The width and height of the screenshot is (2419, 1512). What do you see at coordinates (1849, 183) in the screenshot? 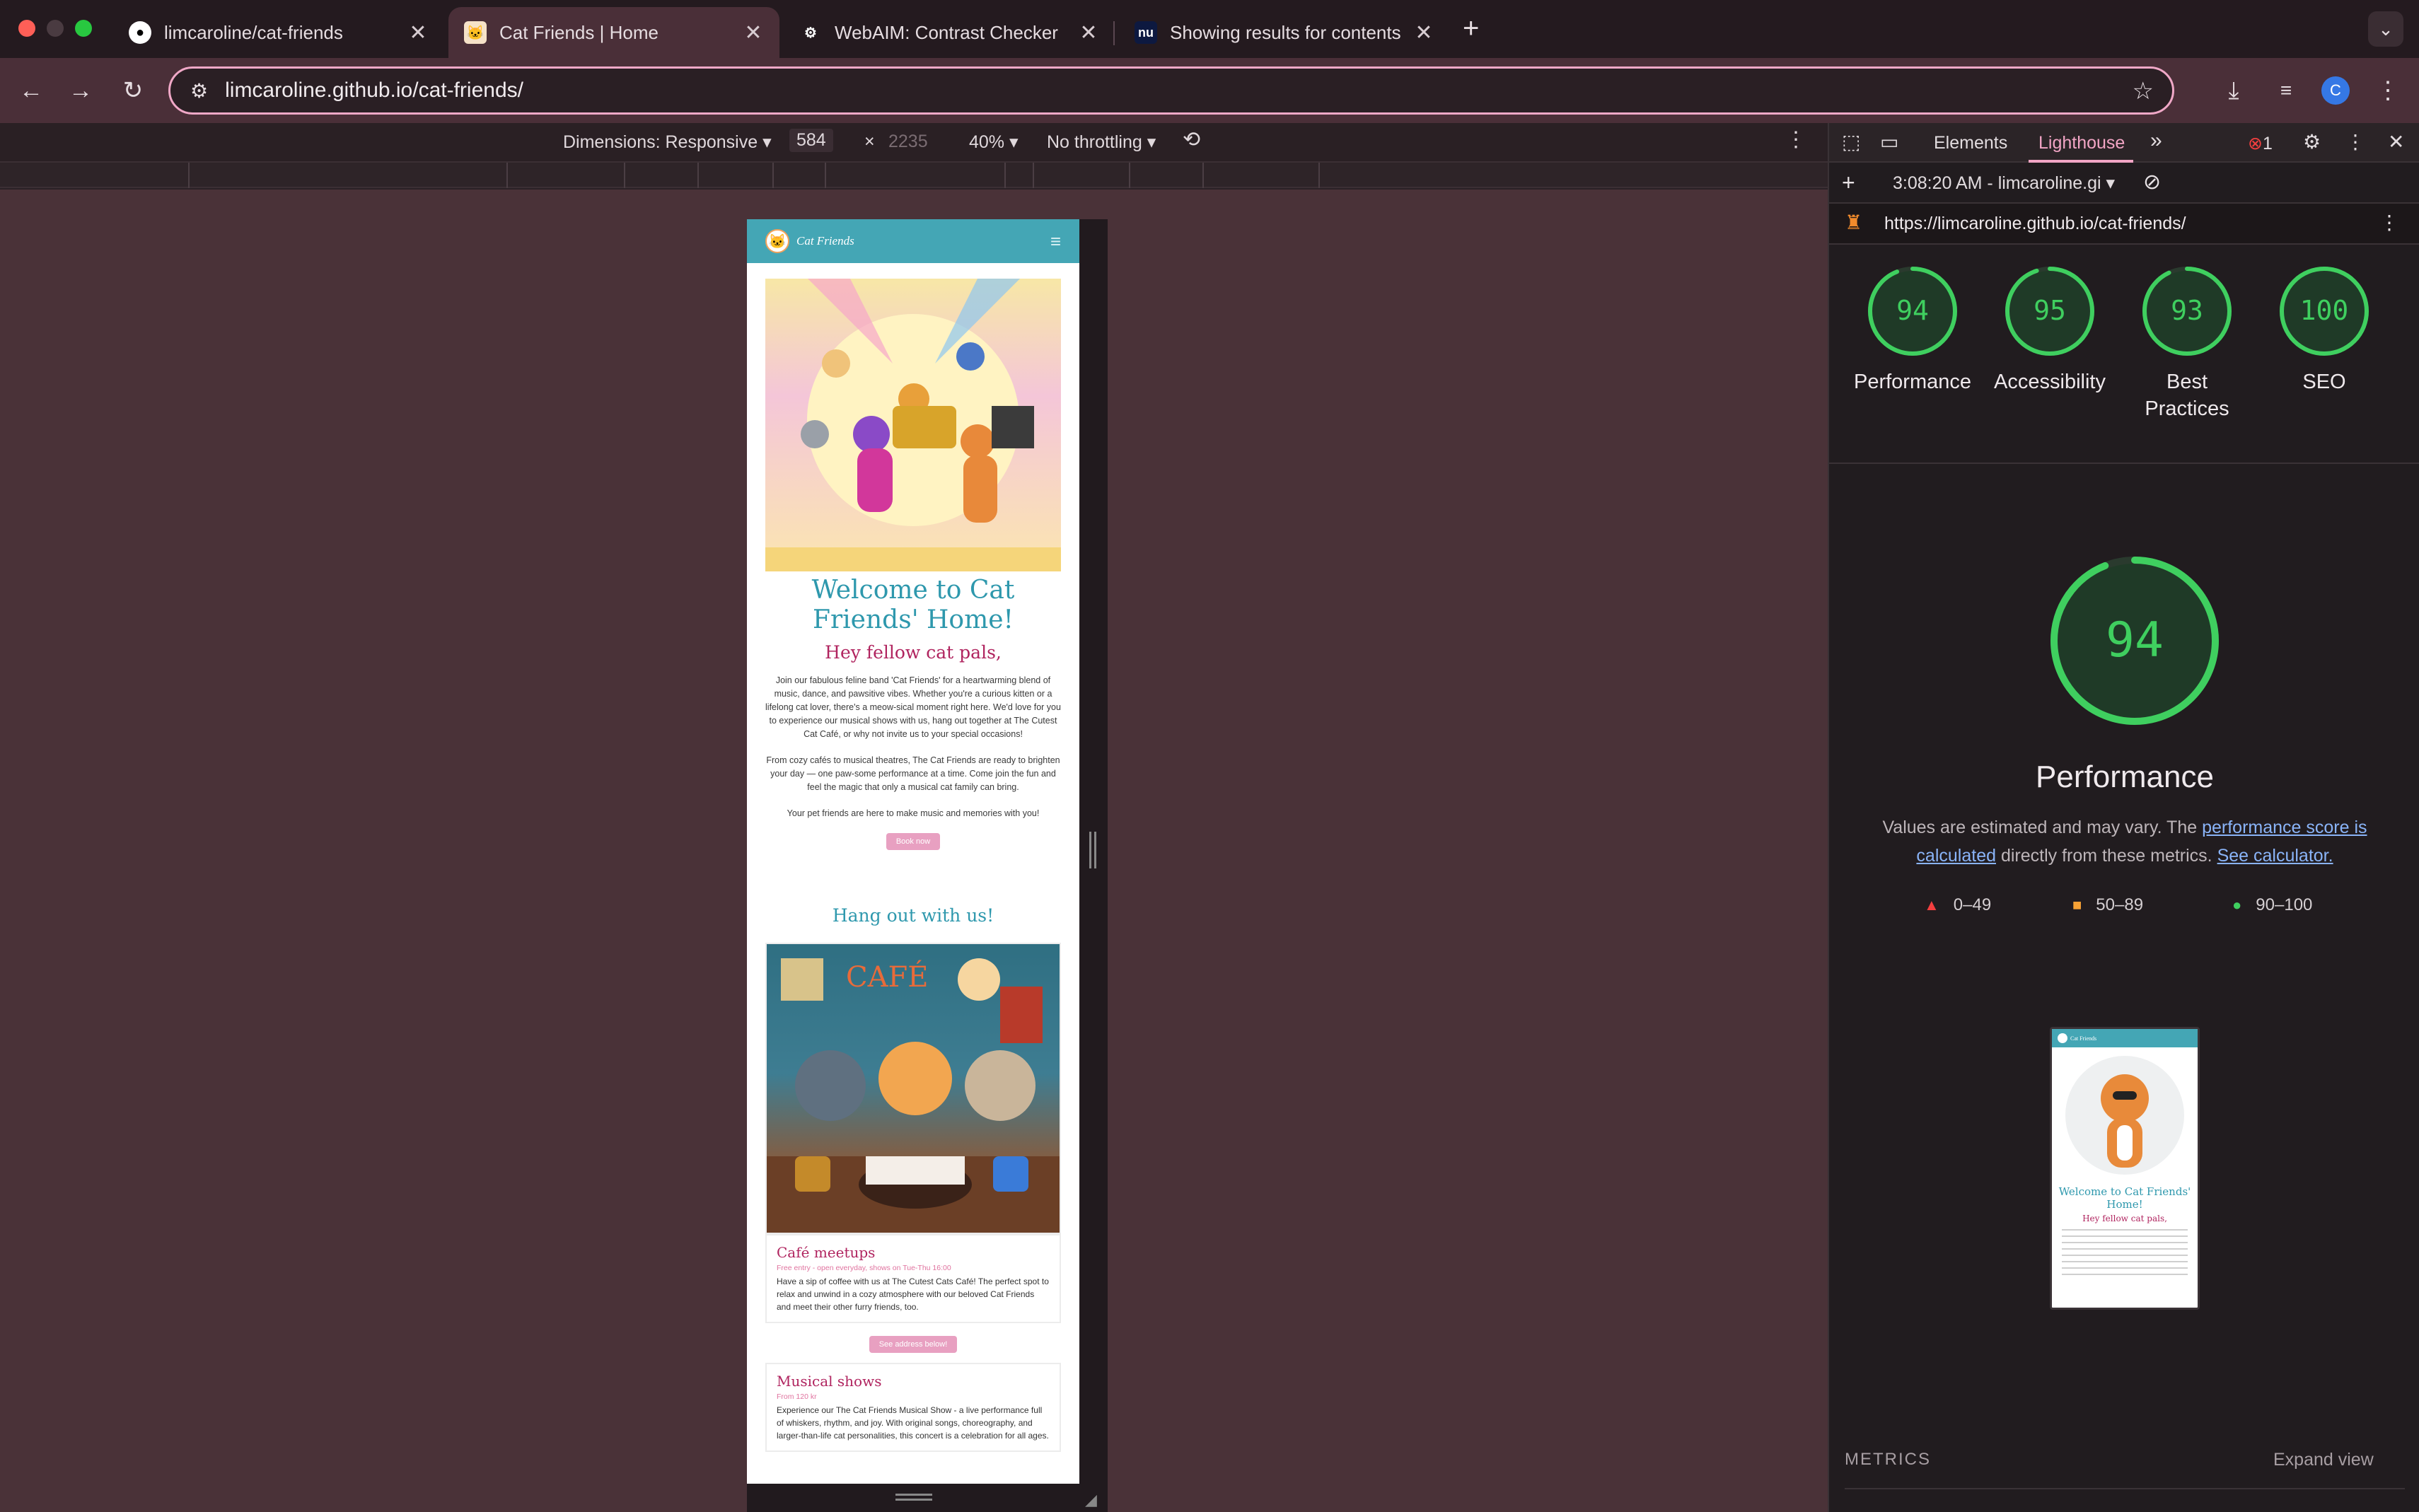
I see `new-report-icon: +` at bounding box center [1849, 183].